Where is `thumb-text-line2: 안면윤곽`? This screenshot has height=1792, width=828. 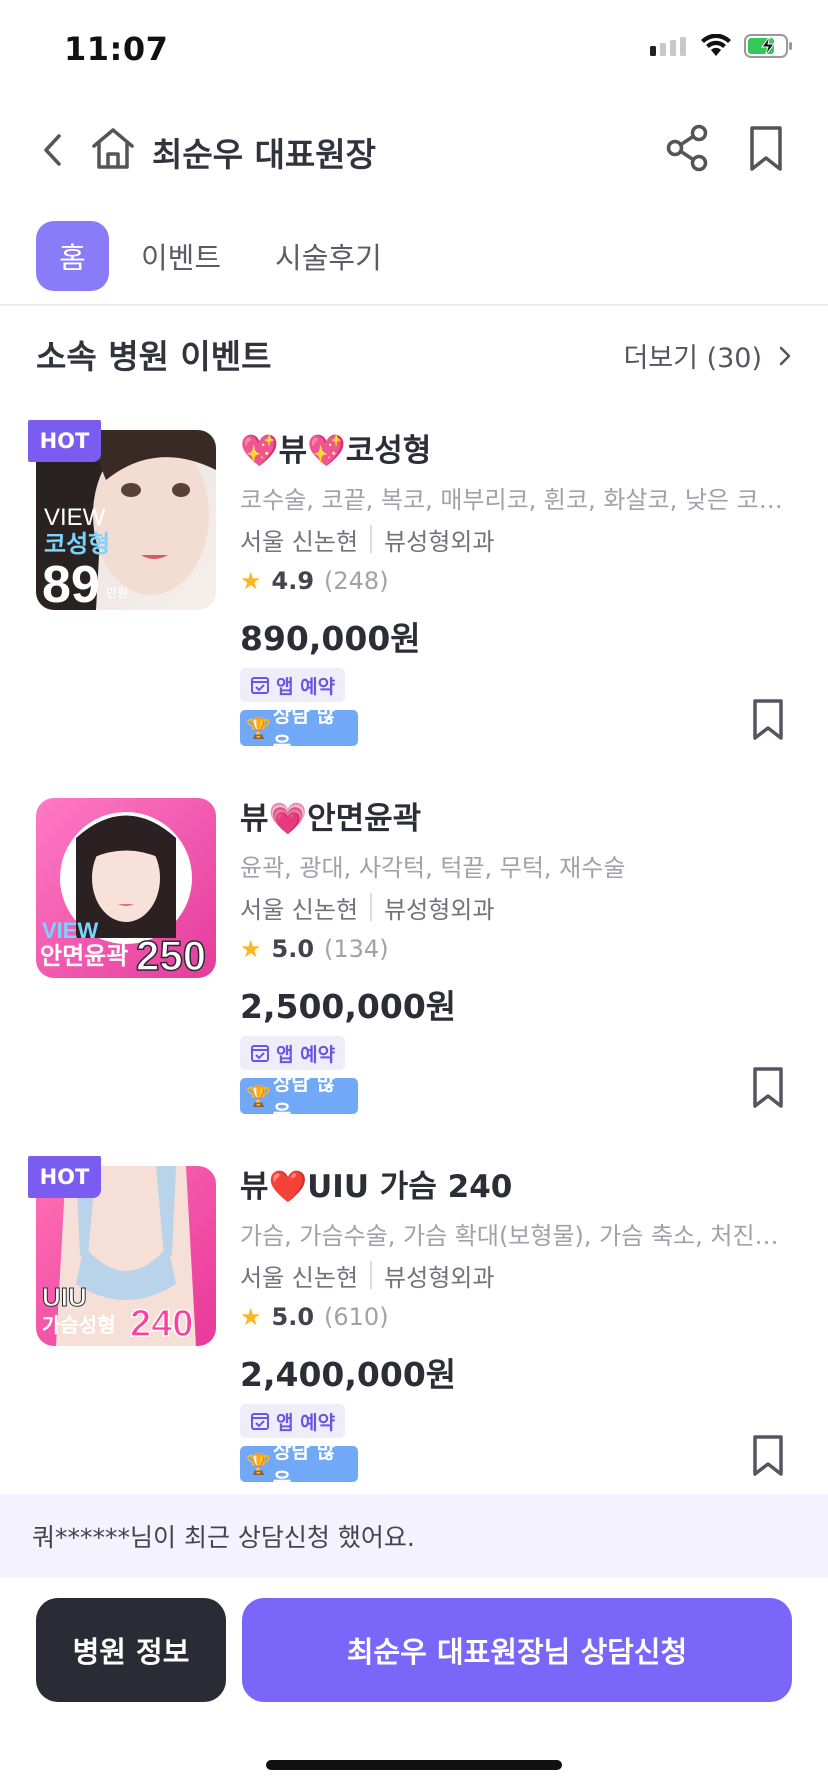 thumb-text-line2: 안면윤곽 is located at coordinates (84, 956).